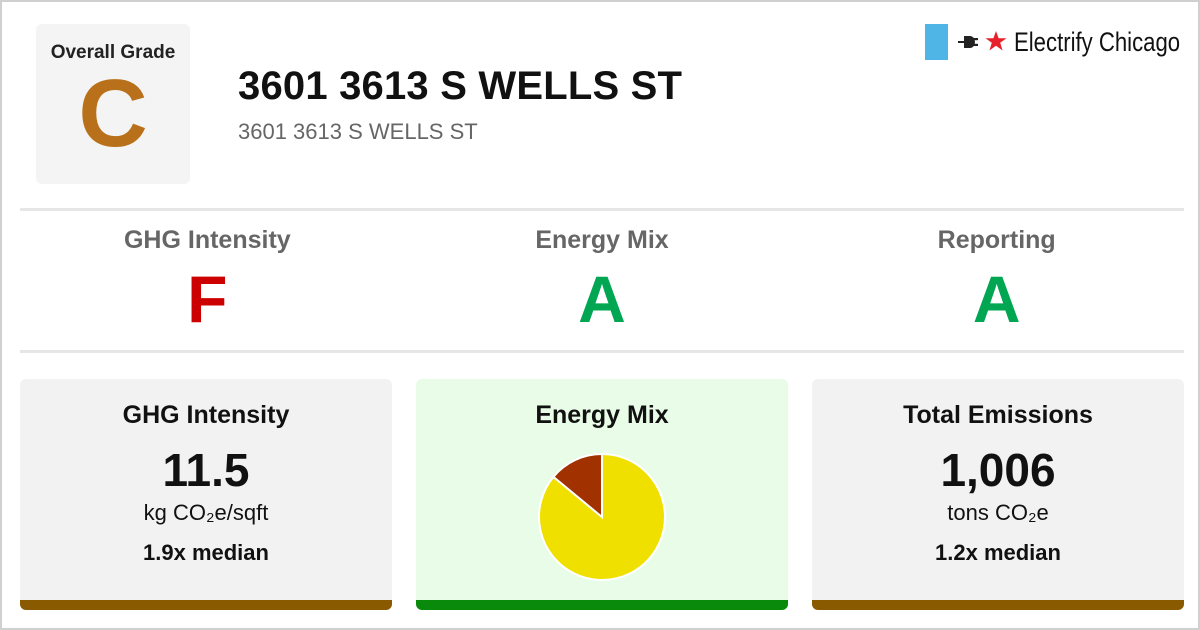 The image size is (1200, 630). I want to click on card-median: 1.9x median, so click(206, 552).